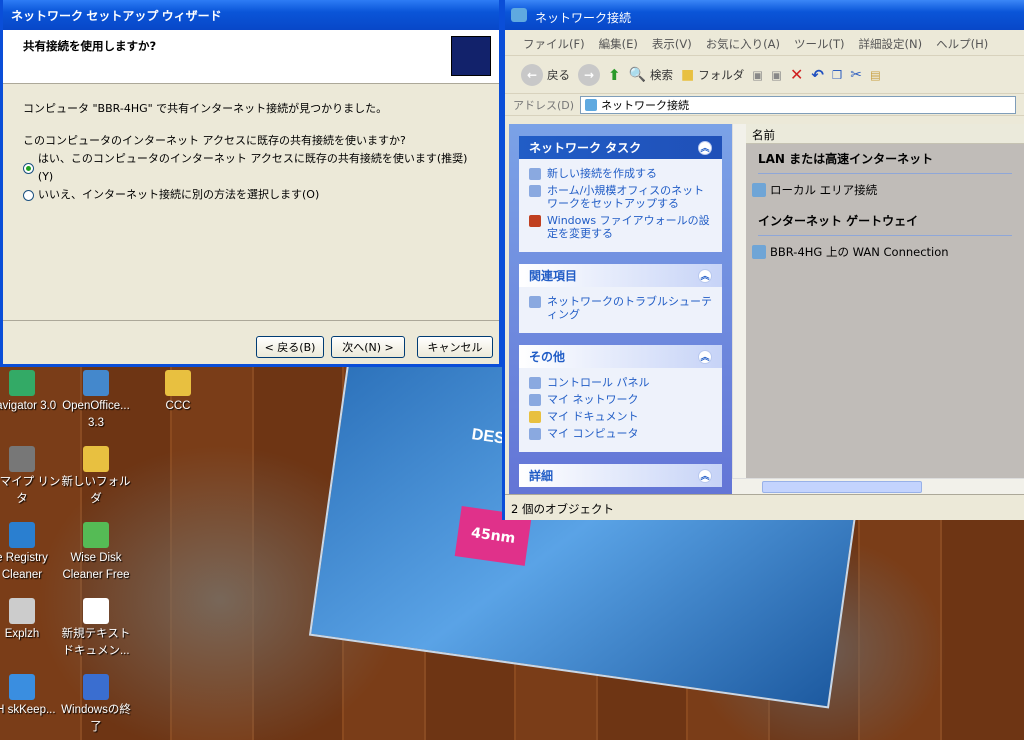  Describe the element at coordinates (875, 75) in the screenshot. I see `paste-button: ▤` at that location.